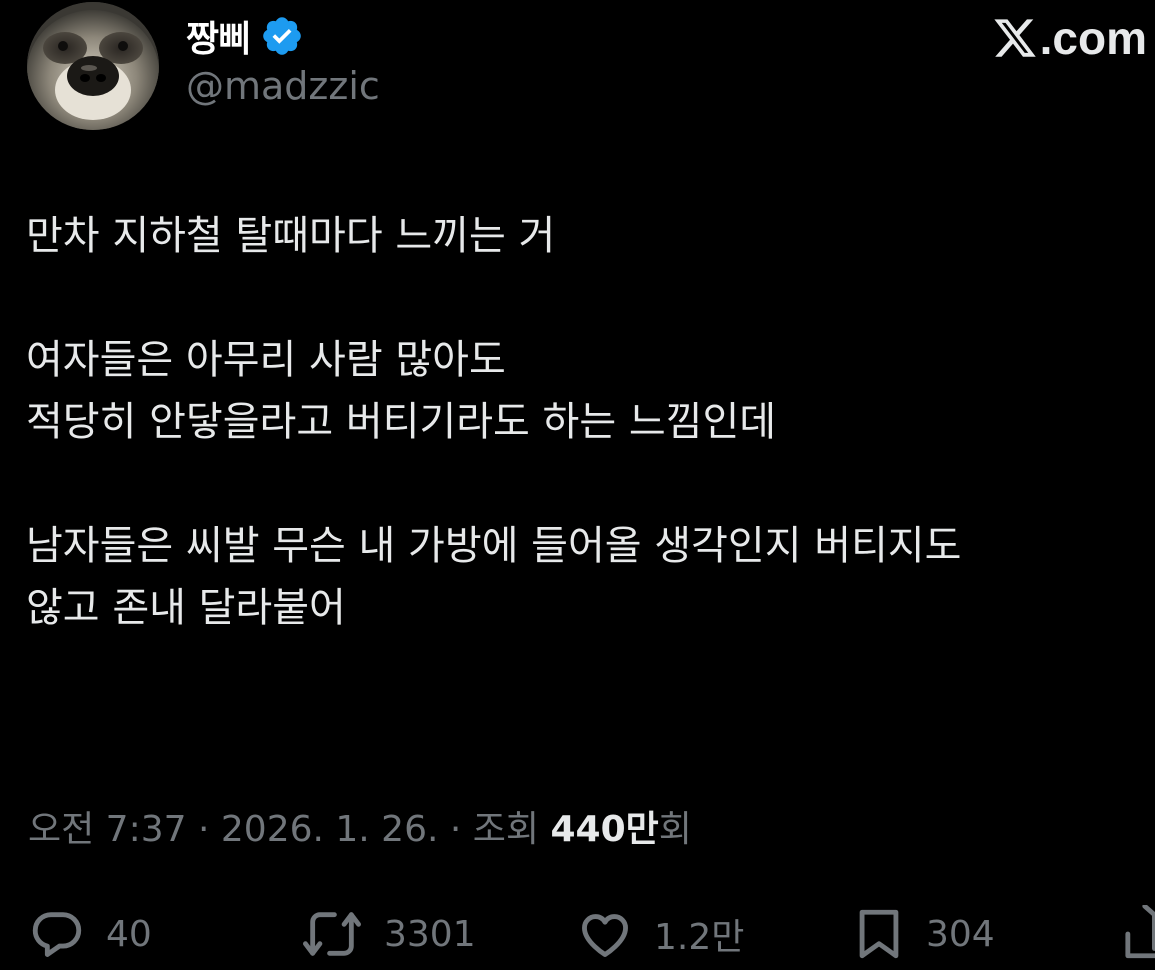  Describe the element at coordinates (430, 934) in the screenshot. I see `retweet-count: 3301` at that location.